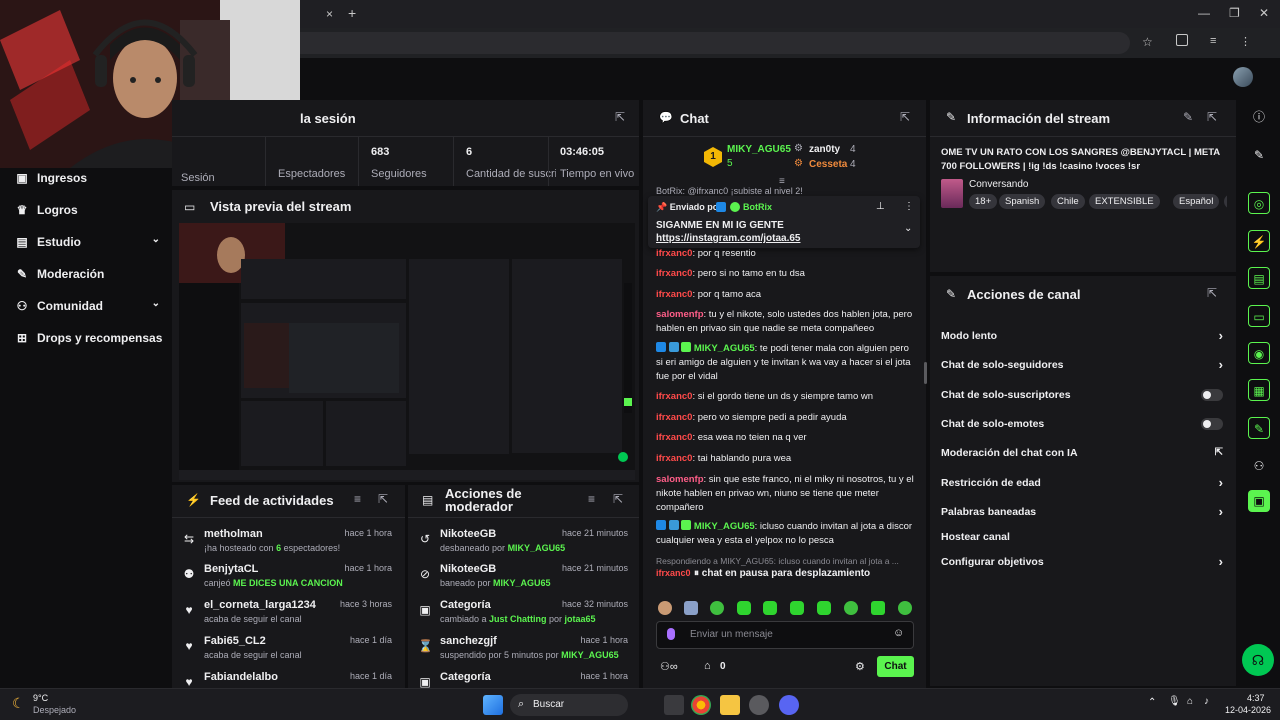  Describe the element at coordinates (1212, 395) in the screenshot. I see `subscribers-only-toggle` at that location.